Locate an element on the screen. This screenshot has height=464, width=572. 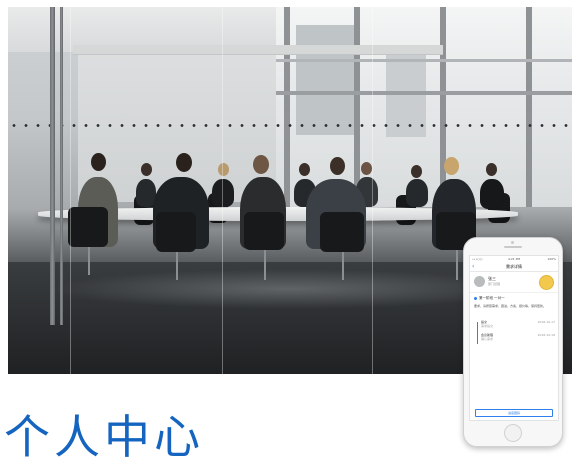
progress-timeline: 提交 2018-10-17 需求提交 会议助理 2018-10-18 确认需求 is located at coordinates (515, 333).